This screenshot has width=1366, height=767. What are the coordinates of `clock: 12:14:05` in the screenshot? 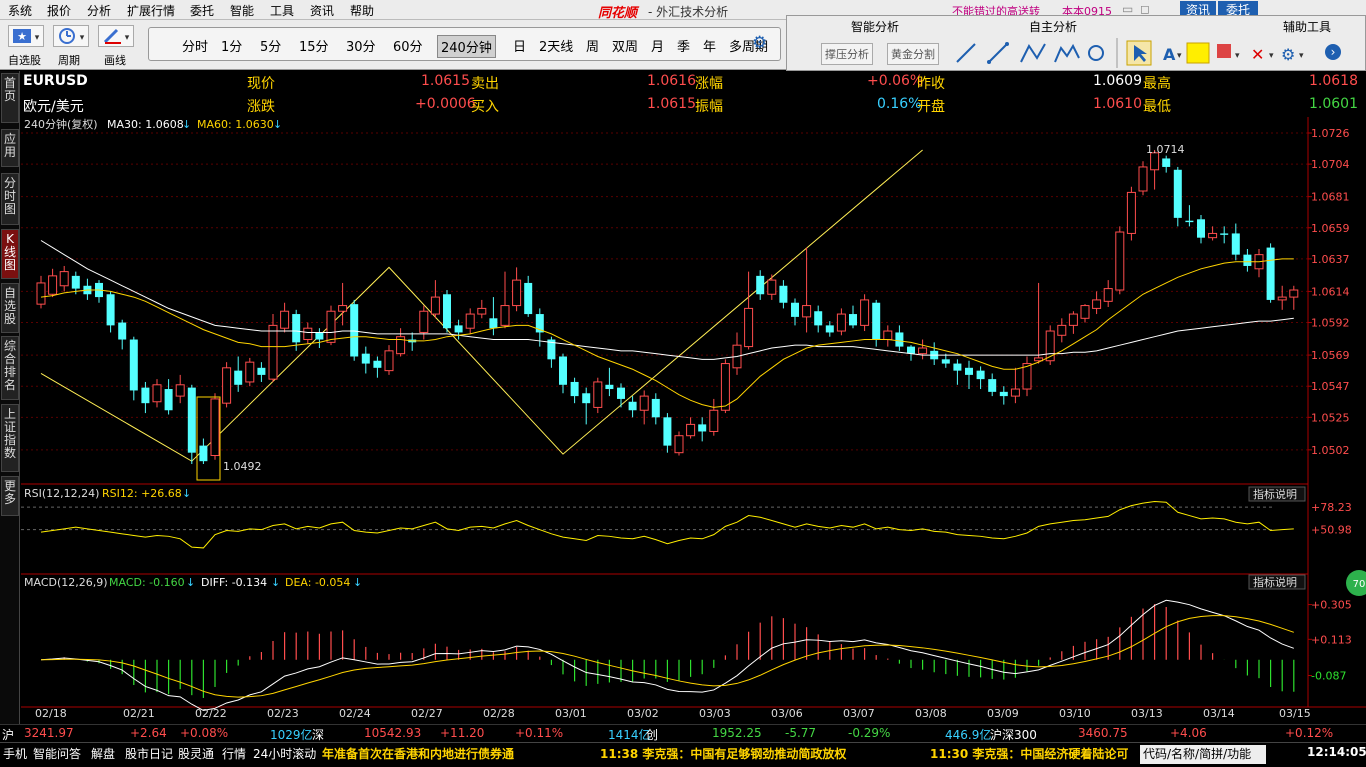 It's located at (1336, 752).